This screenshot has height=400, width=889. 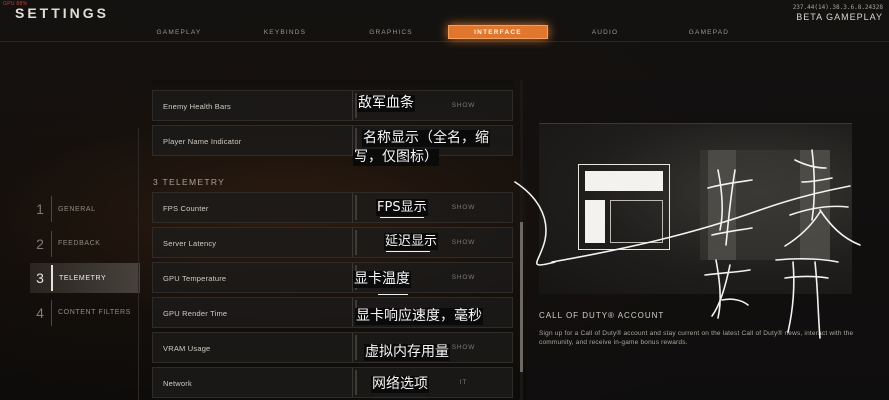 What do you see at coordinates (190, 243) in the screenshot?
I see `setting-label: Server Latency` at bounding box center [190, 243].